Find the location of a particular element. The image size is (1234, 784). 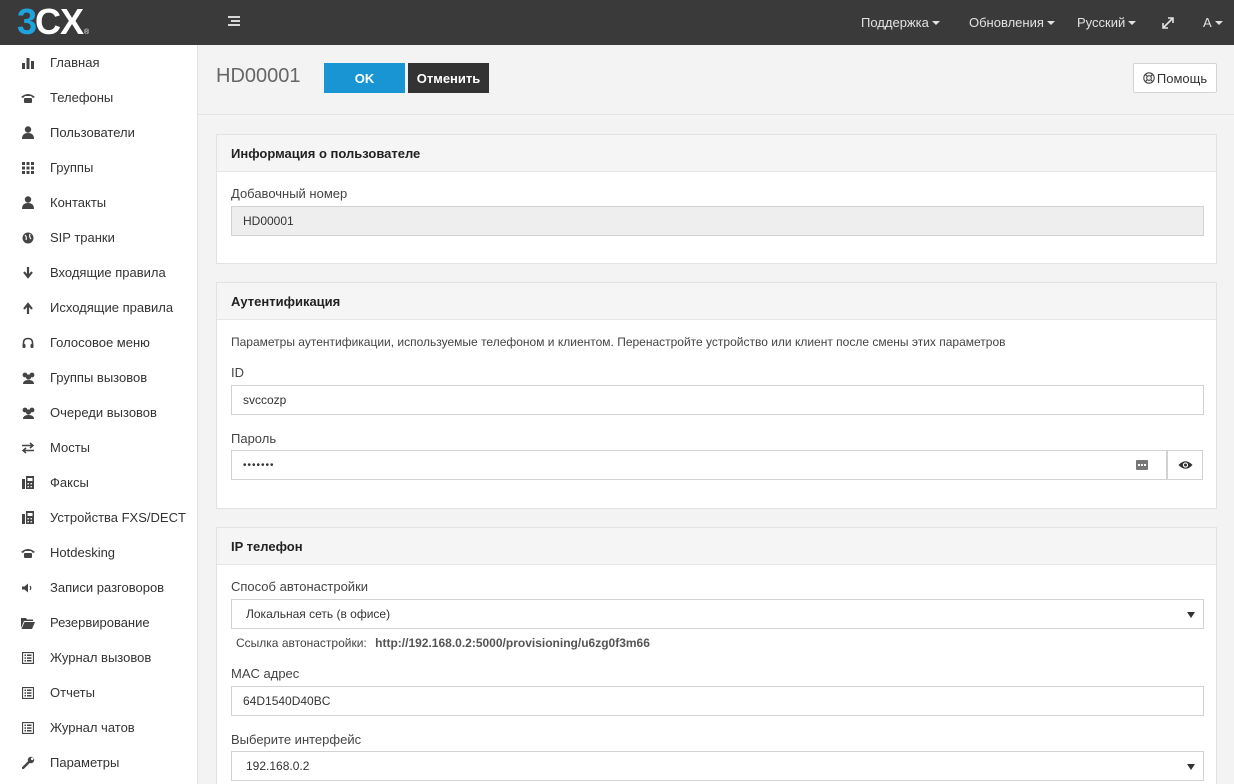

sidebar-item-chat-log: Журнал чатов is located at coordinates (98, 727).